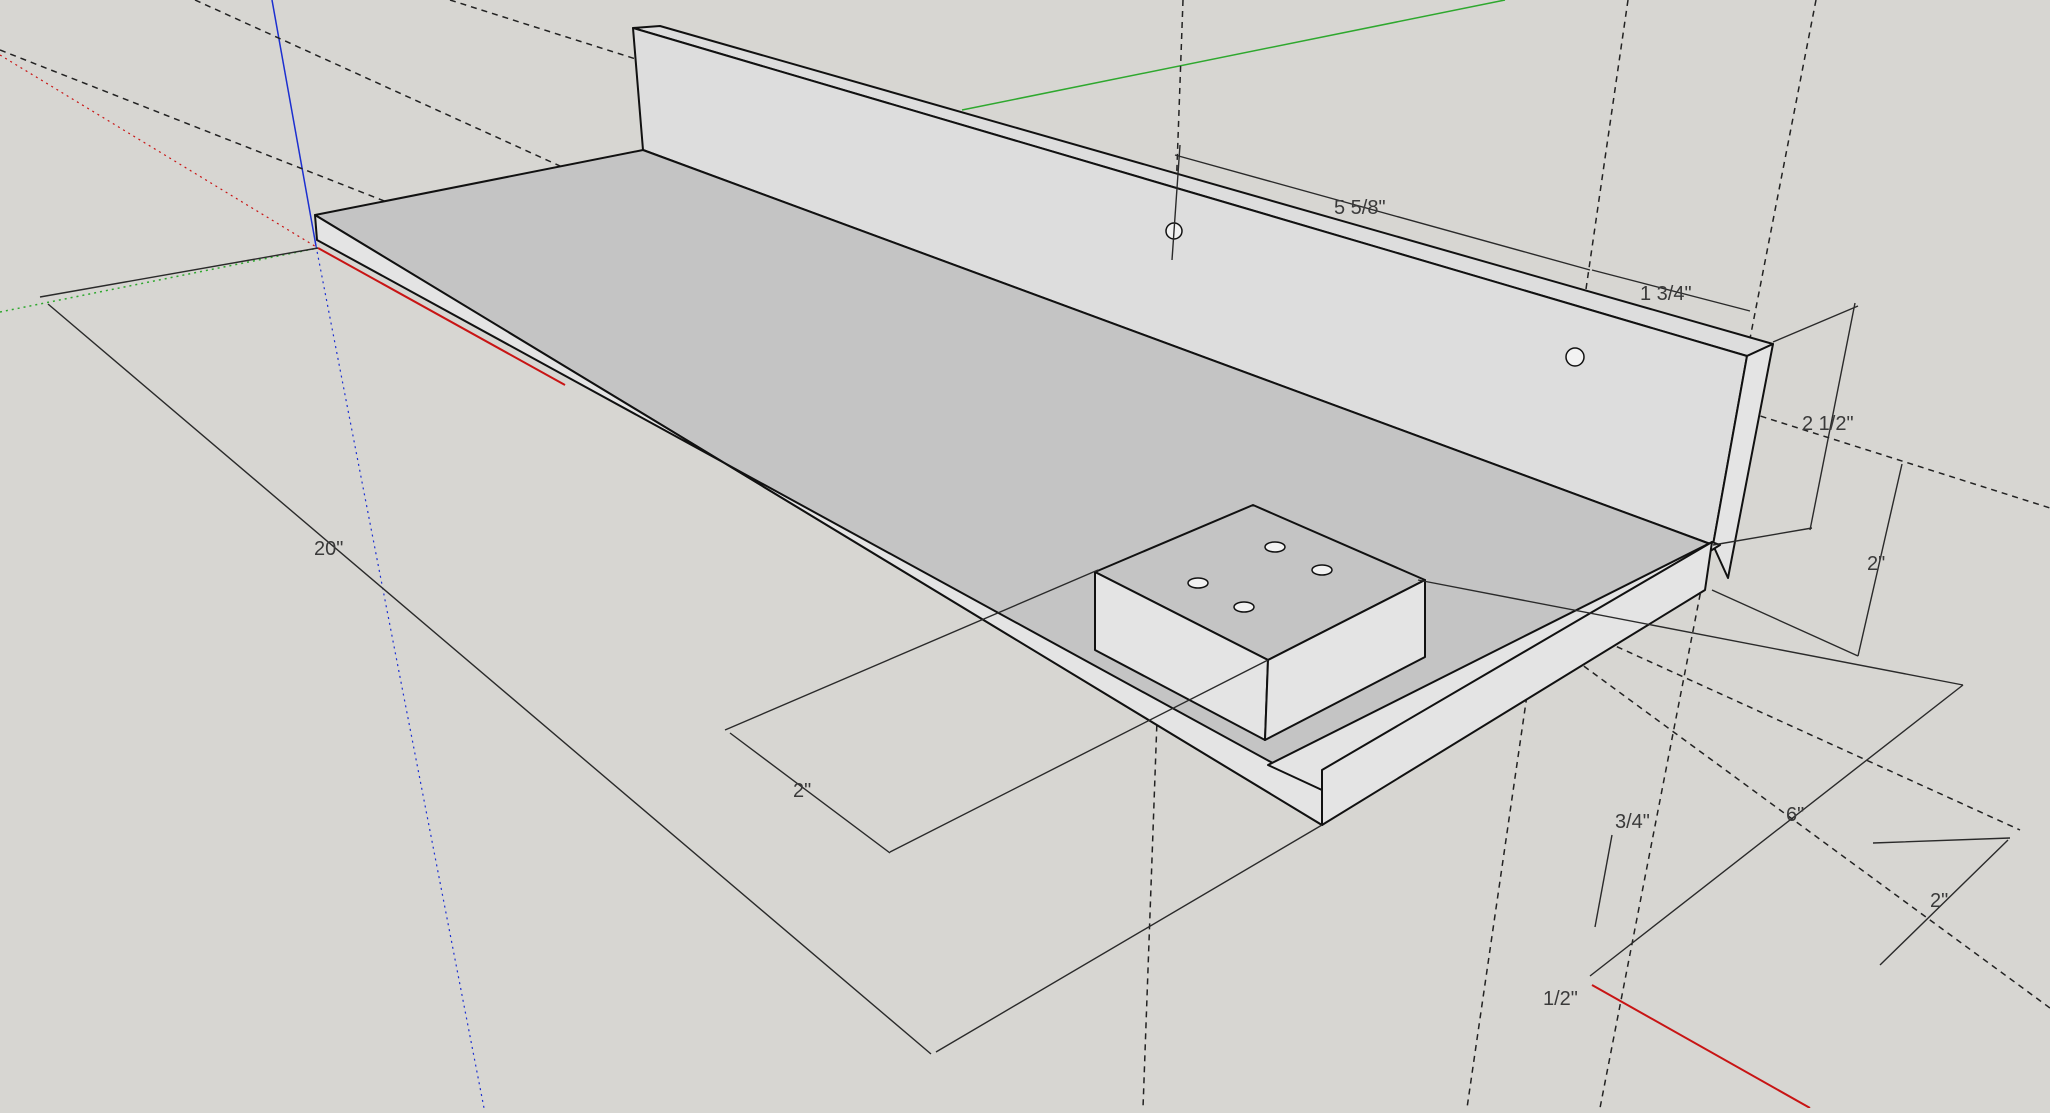 The width and height of the screenshot is (2050, 1113). I want to click on green-axis-line-neg, so click(159, 280).